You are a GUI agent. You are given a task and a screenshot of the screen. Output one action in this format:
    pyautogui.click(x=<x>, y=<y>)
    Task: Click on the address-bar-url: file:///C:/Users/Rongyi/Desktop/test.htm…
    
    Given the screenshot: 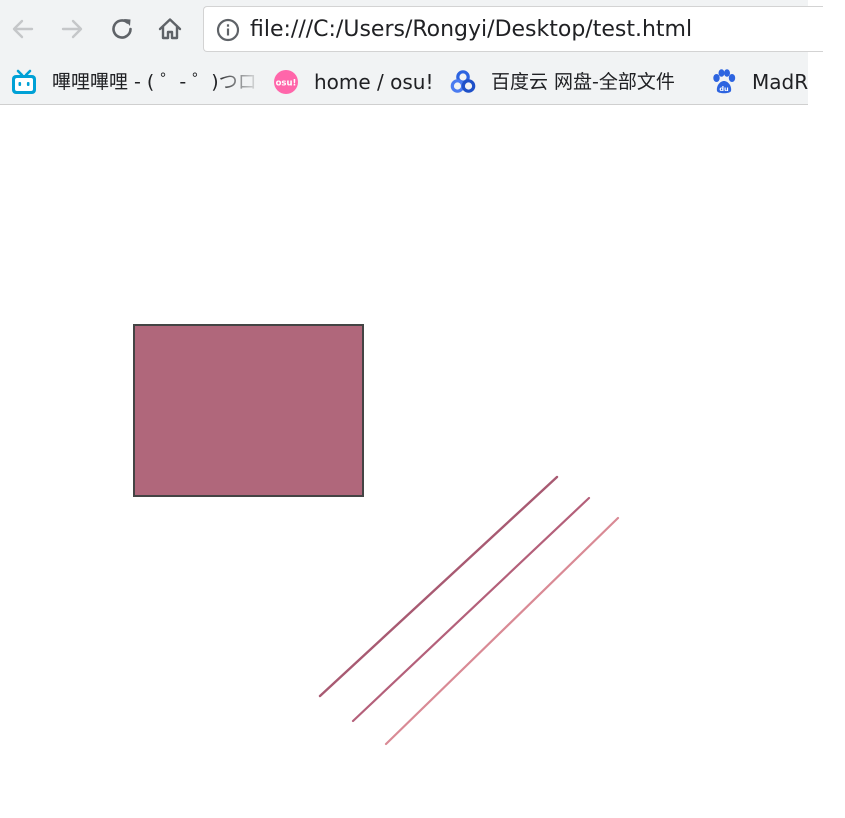 What is the action you would take?
    pyautogui.click(x=471, y=29)
    